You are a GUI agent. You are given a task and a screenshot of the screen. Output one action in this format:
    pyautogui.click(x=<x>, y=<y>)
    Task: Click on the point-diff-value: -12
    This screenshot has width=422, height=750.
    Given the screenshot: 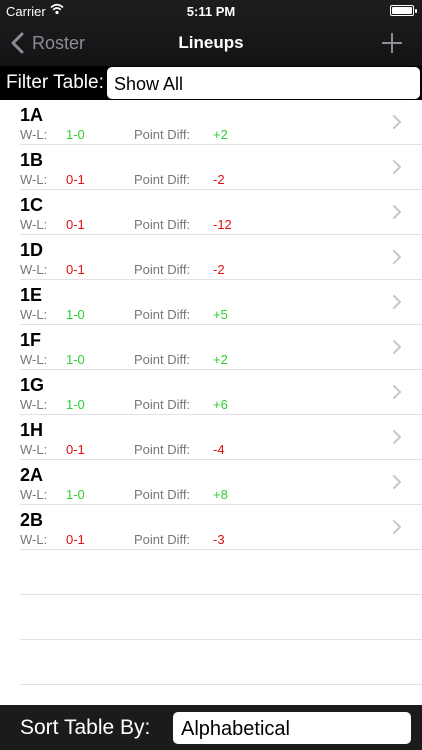 What is the action you would take?
    pyautogui.click(x=222, y=224)
    